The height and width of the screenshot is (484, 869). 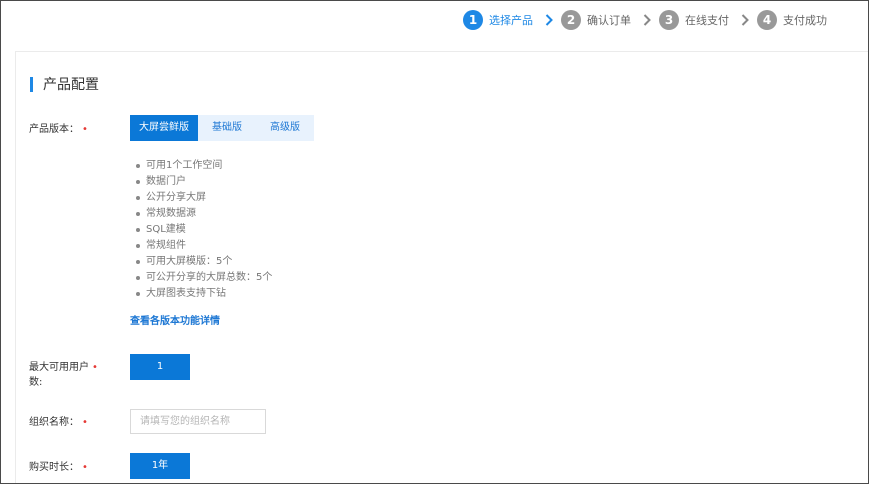 What do you see at coordinates (285, 128) in the screenshot?
I see `version-option-advanced: 高级版` at bounding box center [285, 128].